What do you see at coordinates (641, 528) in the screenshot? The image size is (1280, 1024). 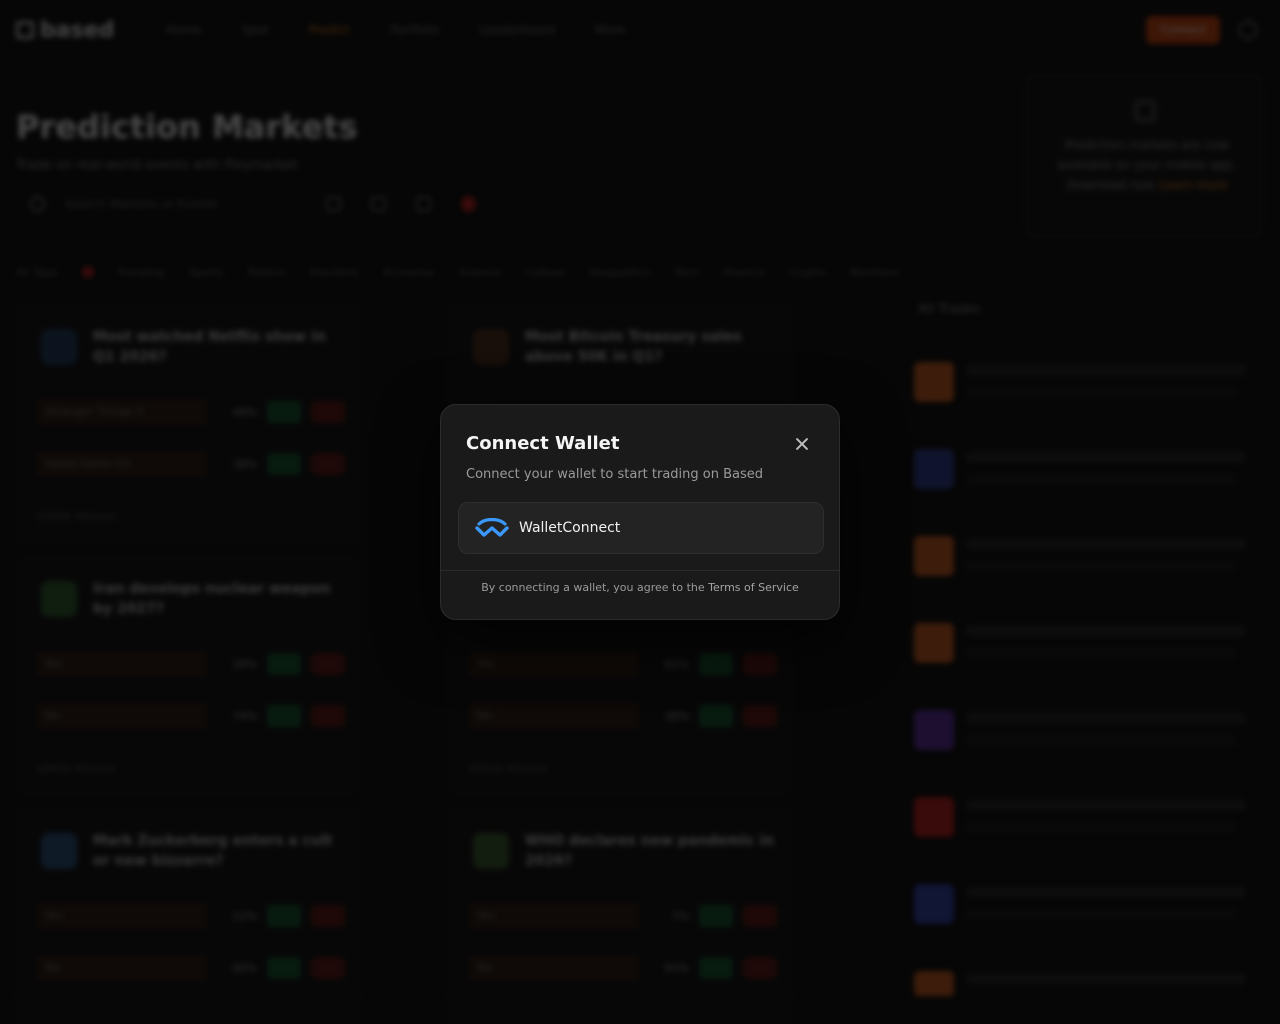 I see `walletconnect-option-button: WalletConnect` at bounding box center [641, 528].